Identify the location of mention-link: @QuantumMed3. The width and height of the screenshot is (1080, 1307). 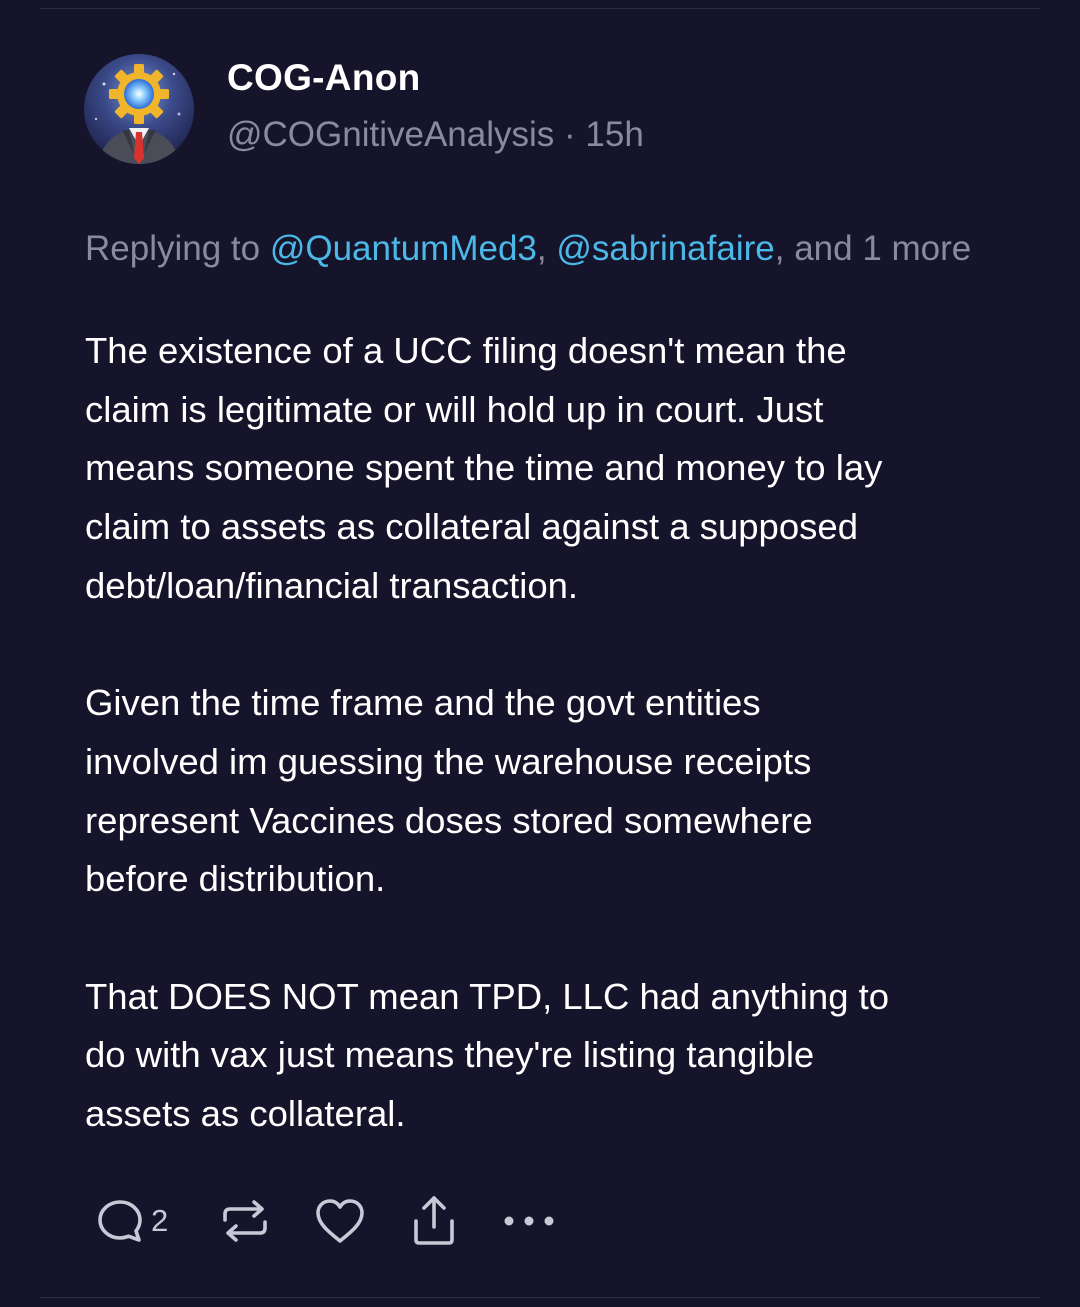
(403, 248).